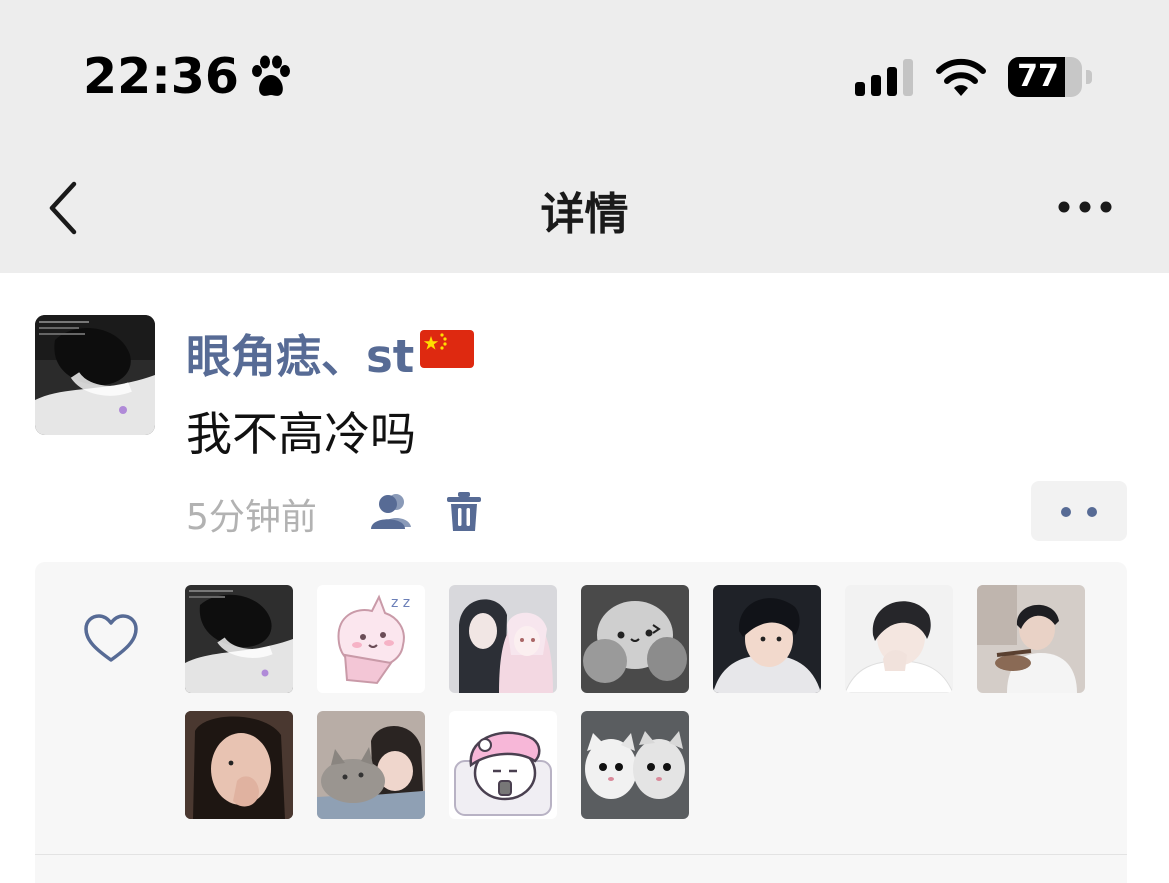 The height and width of the screenshot is (883, 1169). What do you see at coordinates (1085, 209) in the screenshot?
I see `more-icon` at bounding box center [1085, 209].